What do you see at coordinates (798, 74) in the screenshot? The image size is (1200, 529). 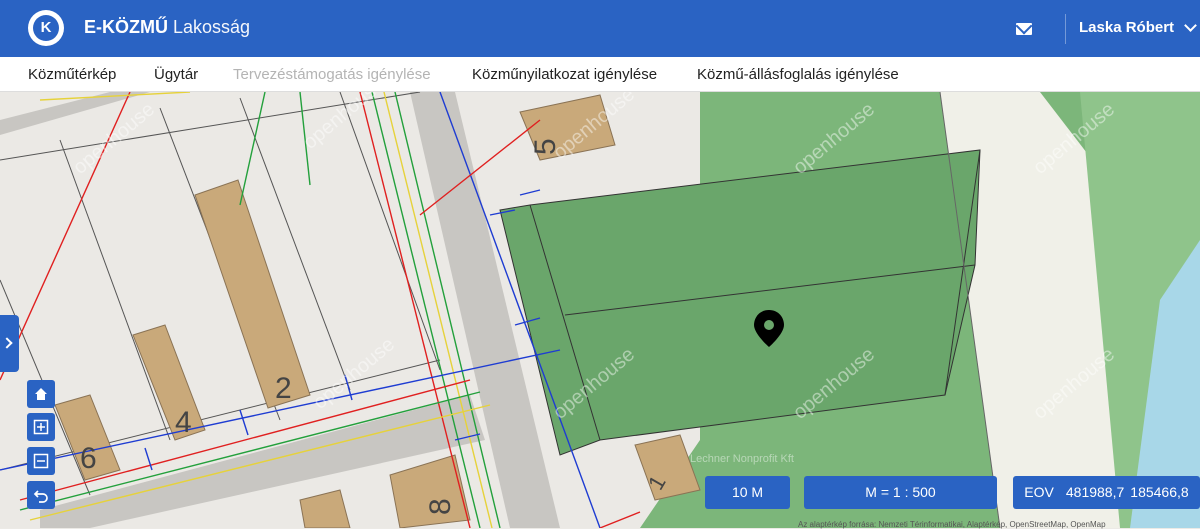 I see `nav-kozmu-allasfoglalas: Közmű-állásfoglalás igénylése` at bounding box center [798, 74].